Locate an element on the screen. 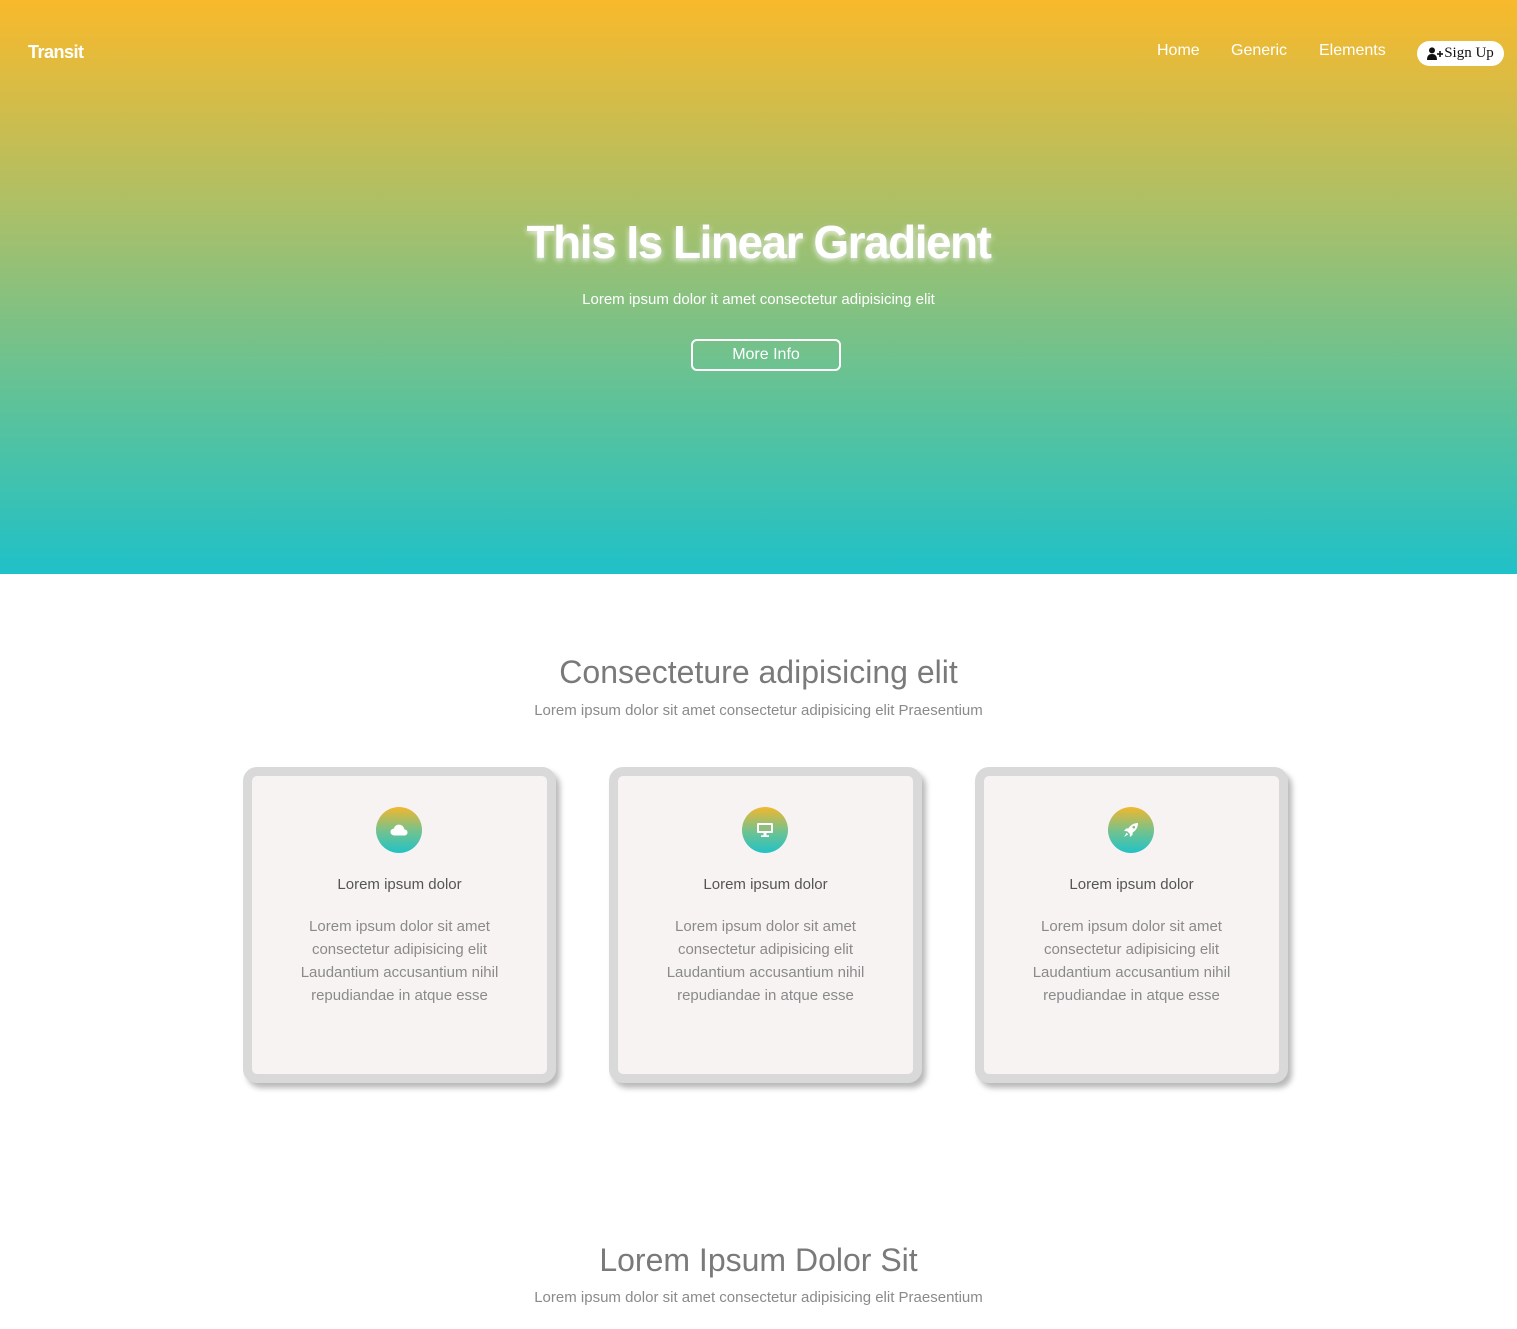 This screenshot has width=1517, height=1329. logo: Transit is located at coordinates (56, 52).